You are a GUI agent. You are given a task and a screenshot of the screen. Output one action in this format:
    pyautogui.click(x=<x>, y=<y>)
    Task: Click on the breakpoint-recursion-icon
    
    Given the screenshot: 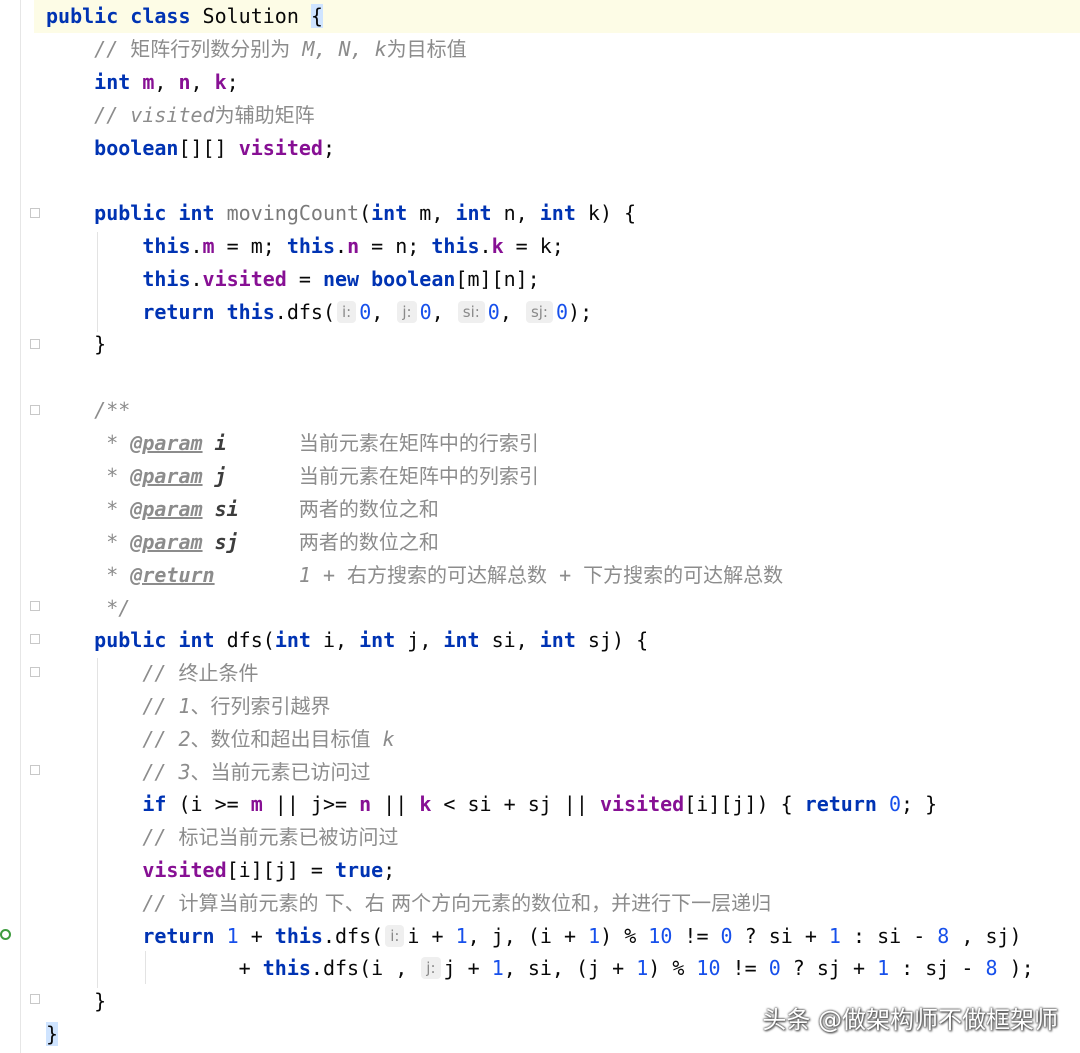 What is the action you would take?
    pyautogui.click(x=5, y=934)
    